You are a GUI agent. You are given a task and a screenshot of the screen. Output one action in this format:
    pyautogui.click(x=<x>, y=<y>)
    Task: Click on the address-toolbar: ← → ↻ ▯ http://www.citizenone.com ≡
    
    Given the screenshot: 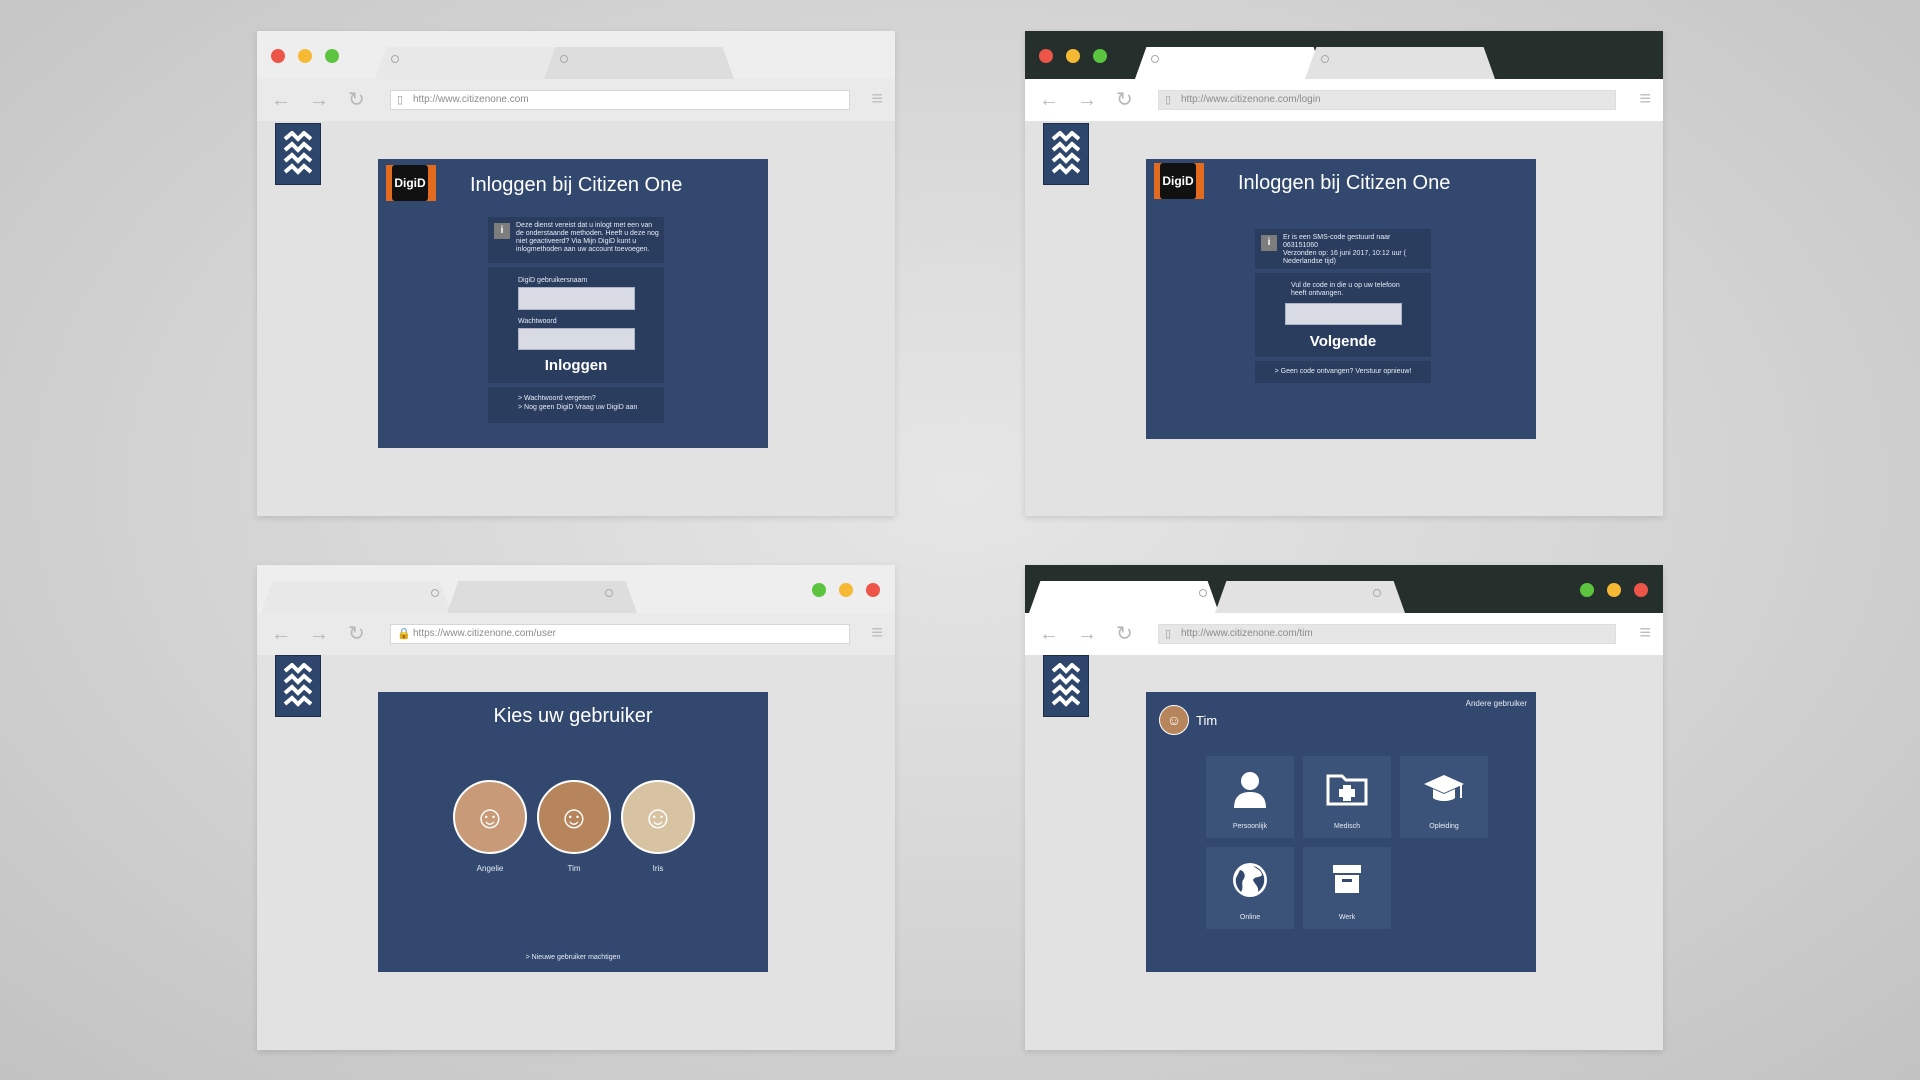 What is the action you would take?
    pyautogui.click(x=576, y=100)
    